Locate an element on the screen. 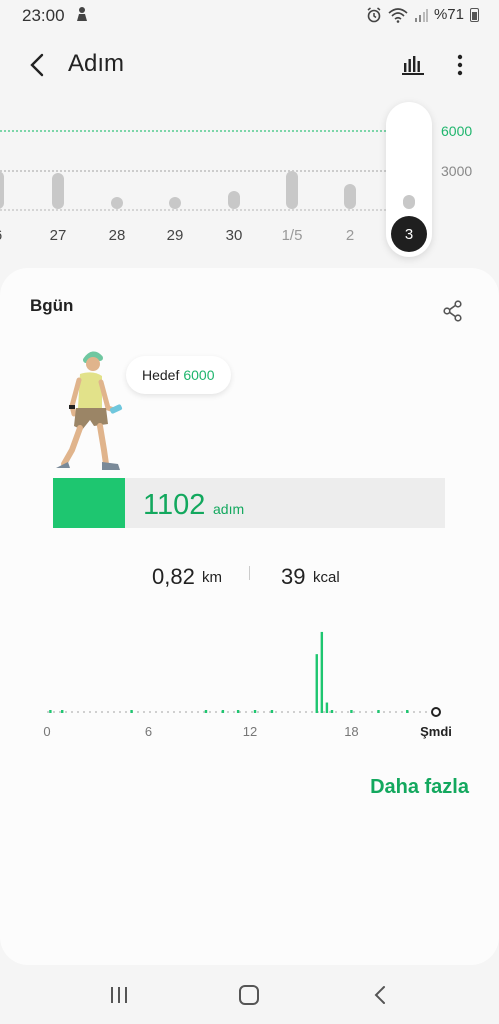  day-label: 2 is located at coordinates (350, 235).